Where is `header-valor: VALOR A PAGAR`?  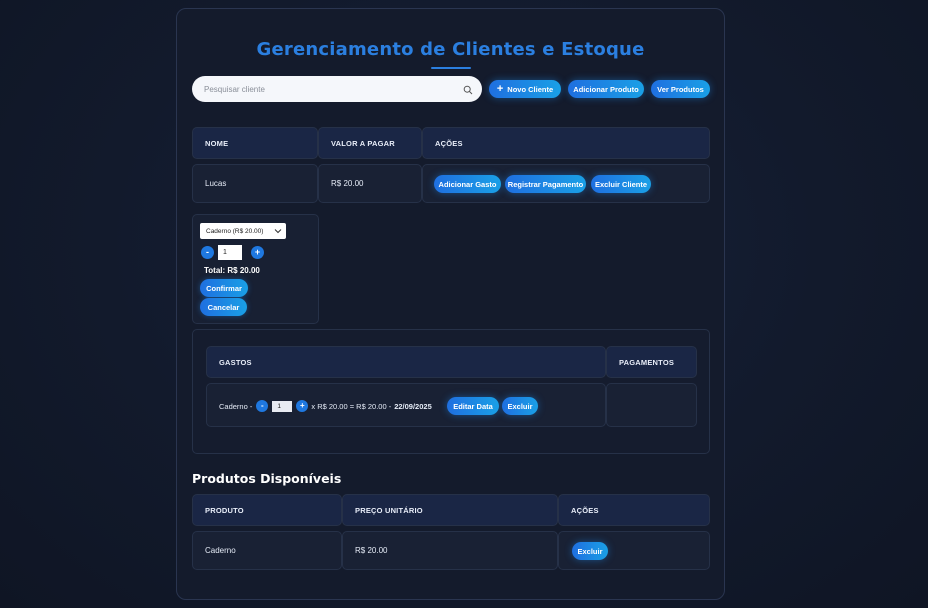
header-valor: VALOR A PAGAR is located at coordinates (370, 143).